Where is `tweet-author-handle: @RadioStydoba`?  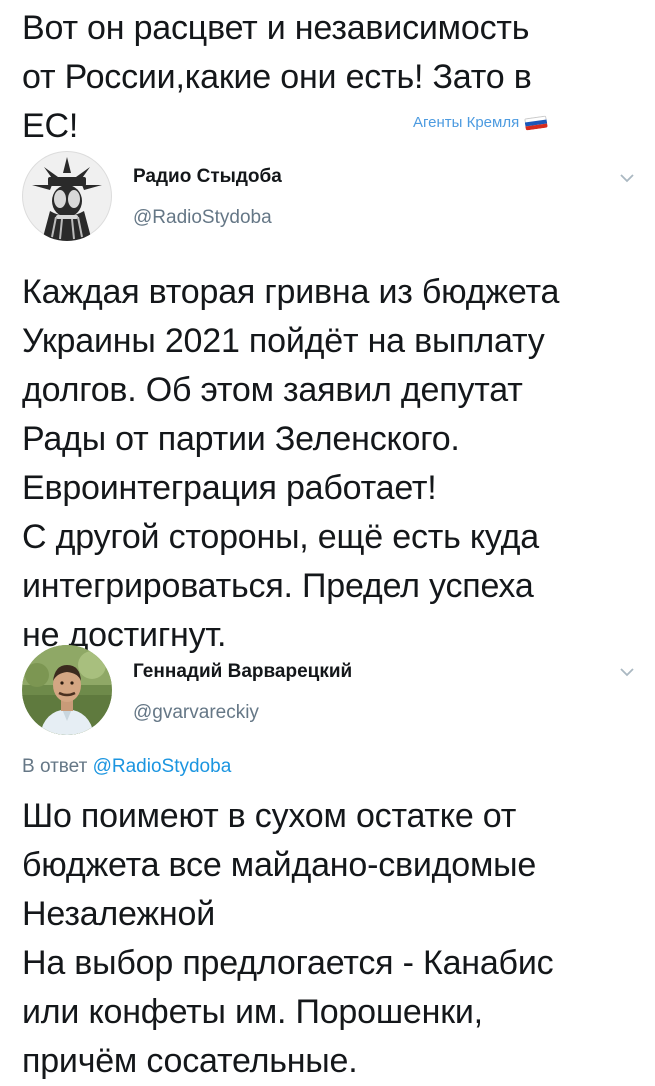
tweet-author-handle: @RadioStydoba is located at coordinates (202, 218).